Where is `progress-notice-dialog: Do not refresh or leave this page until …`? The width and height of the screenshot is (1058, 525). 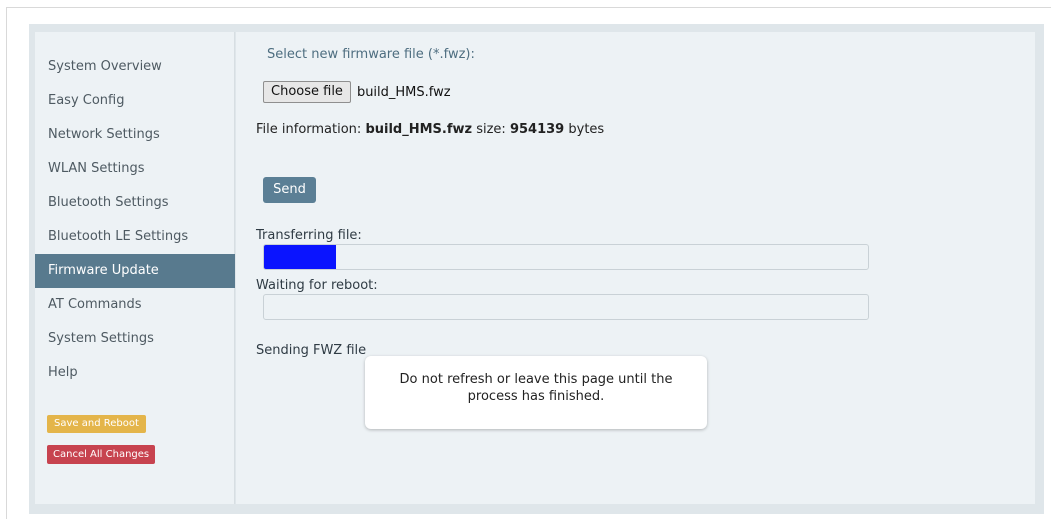 progress-notice-dialog: Do not refresh or leave this page until … is located at coordinates (536, 392).